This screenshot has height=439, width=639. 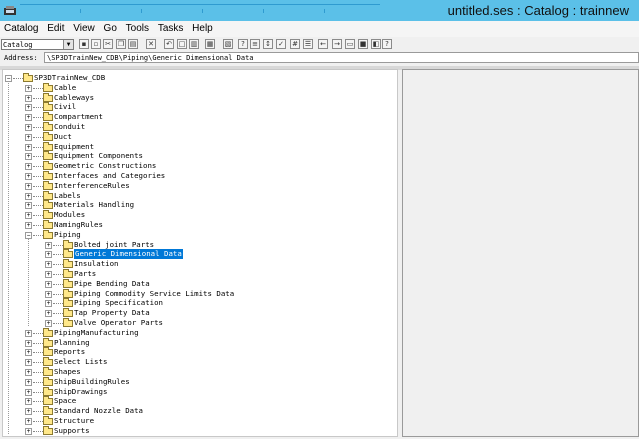 I want to click on tree-node-label: Tap Property Data, so click(x=112, y=313).